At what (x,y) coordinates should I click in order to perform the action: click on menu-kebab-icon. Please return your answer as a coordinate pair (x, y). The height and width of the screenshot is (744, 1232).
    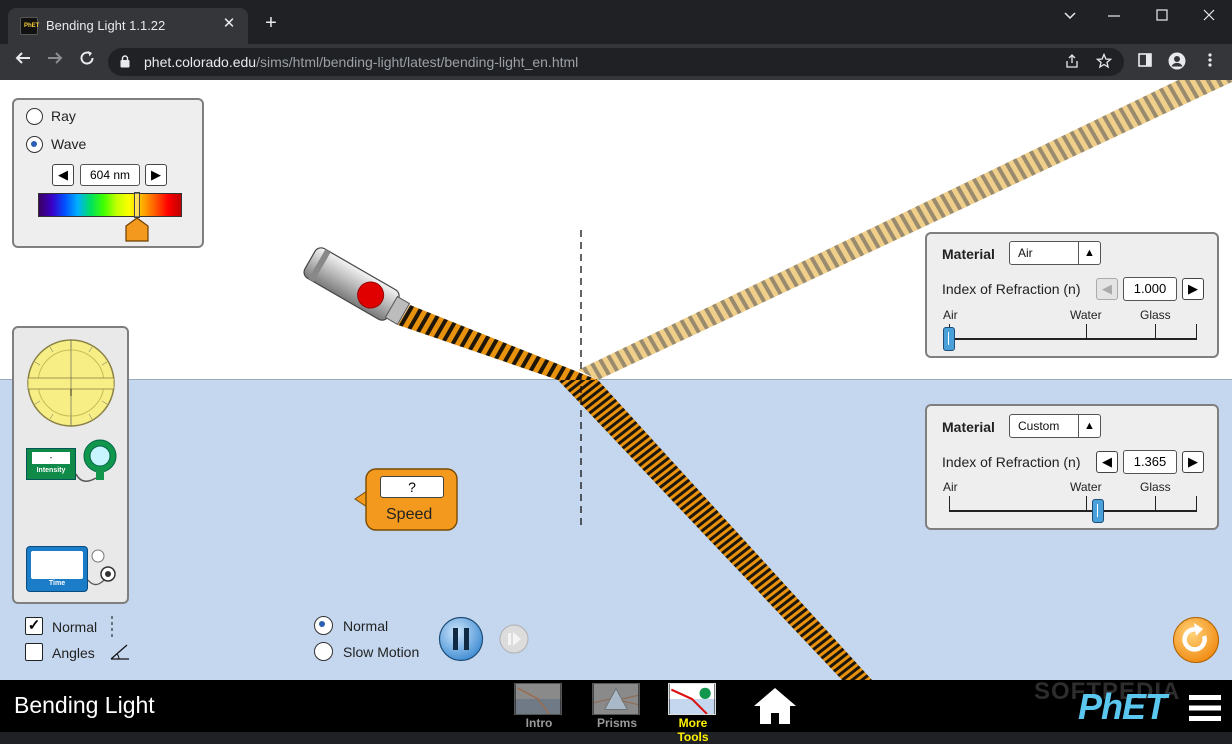
    Looking at the image, I should click on (1210, 62).